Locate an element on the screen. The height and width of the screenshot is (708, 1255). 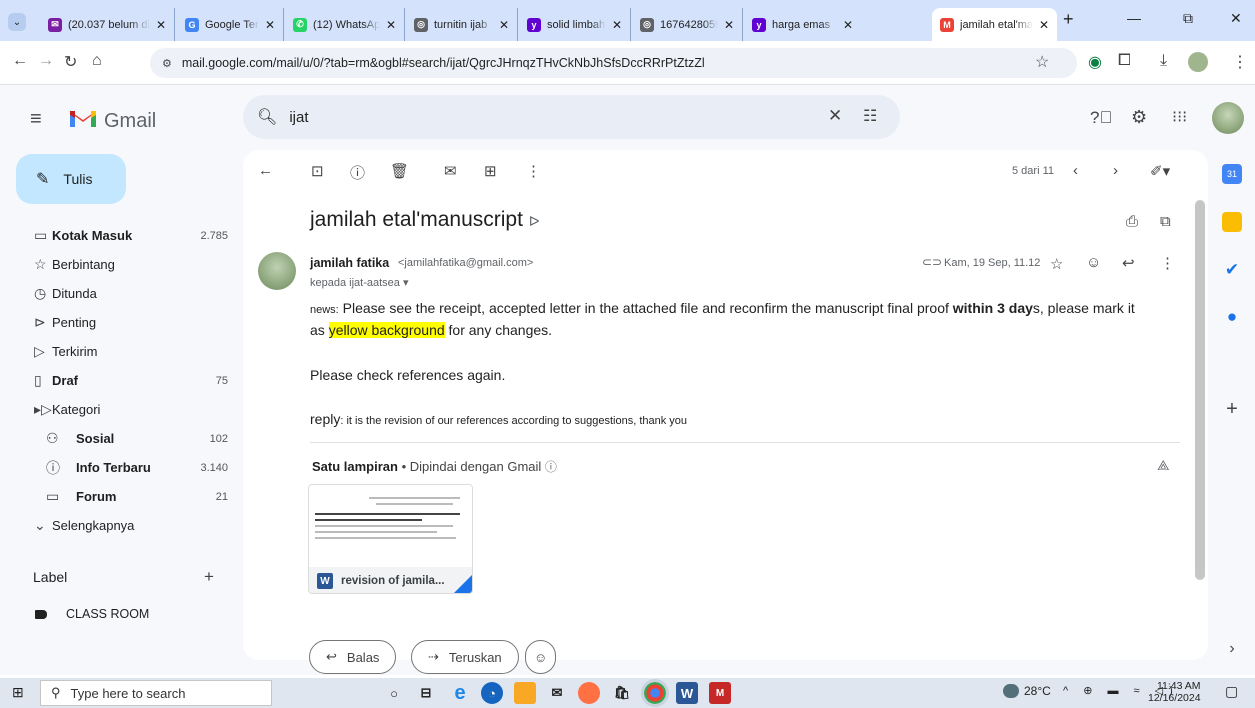
minimize-button: — is located at coordinates (1134, 18).